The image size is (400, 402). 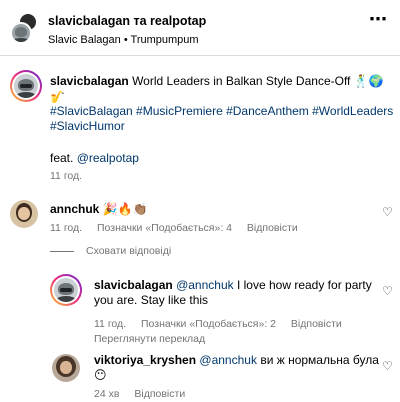 What do you see at coordinates (208, 324) in the screenshot?
I see `reply-likes: Позначки «Подобається»: 2` at bounding box center [208, 324].